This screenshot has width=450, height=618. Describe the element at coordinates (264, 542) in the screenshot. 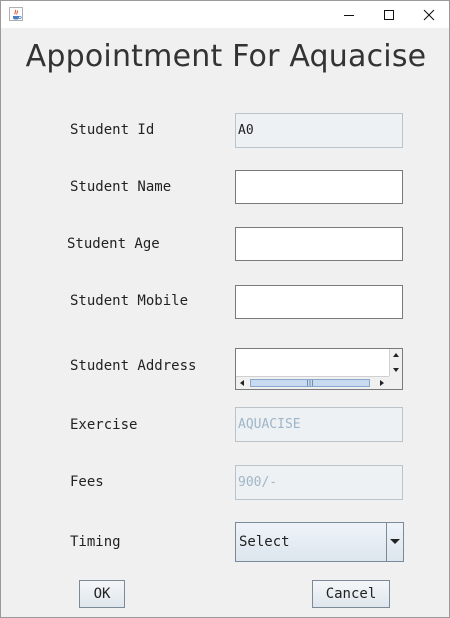

I see `timing-selected-value: Select` at that location.